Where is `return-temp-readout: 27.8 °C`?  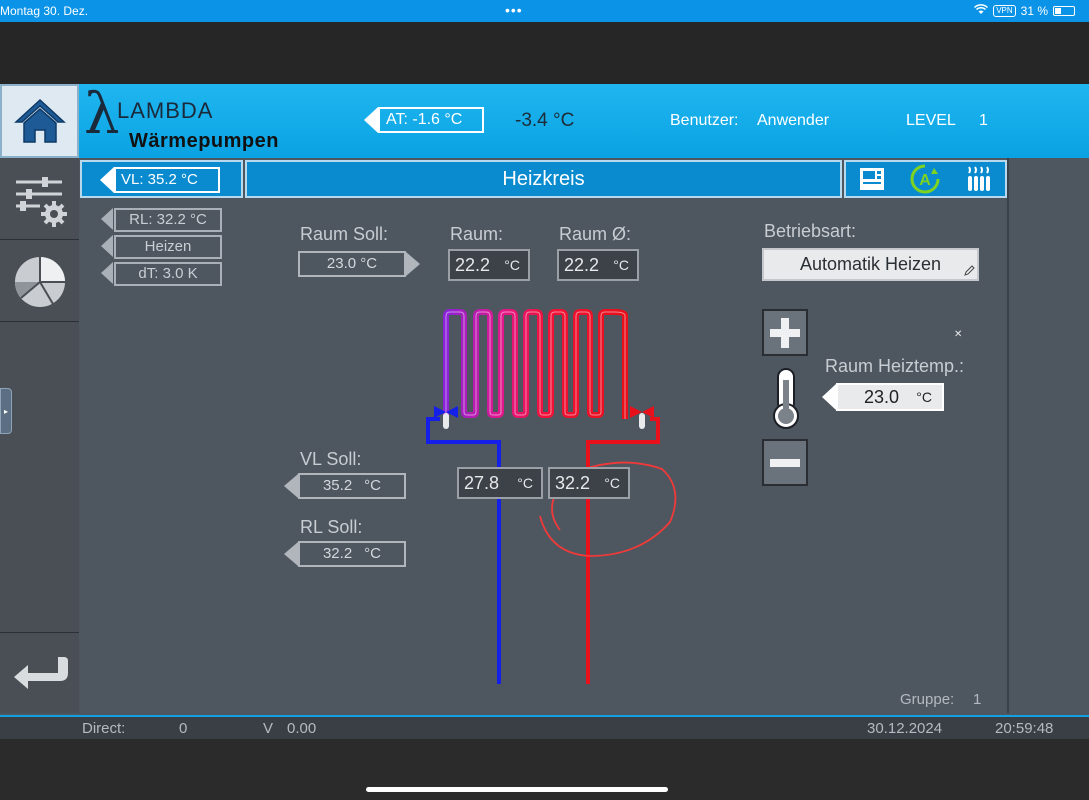
return-temp-readout: 27.8 °C is located at coordinates (500, 483).